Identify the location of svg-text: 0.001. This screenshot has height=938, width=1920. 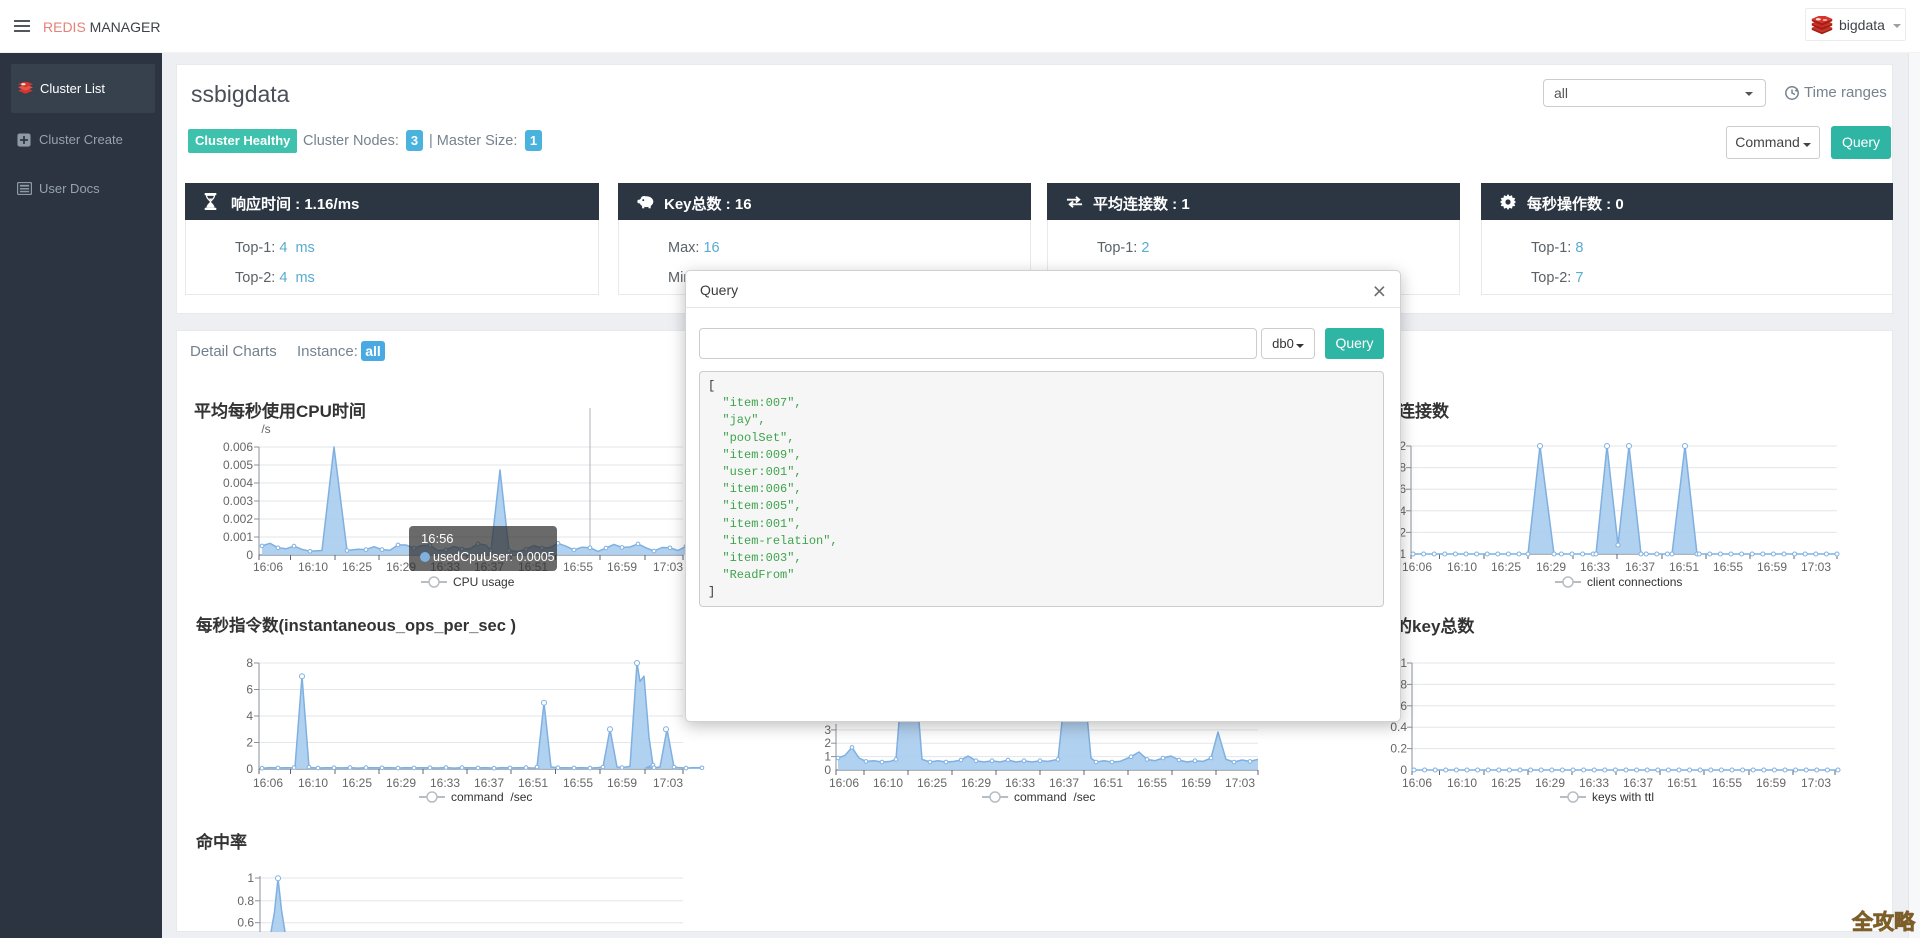
(238, 537).